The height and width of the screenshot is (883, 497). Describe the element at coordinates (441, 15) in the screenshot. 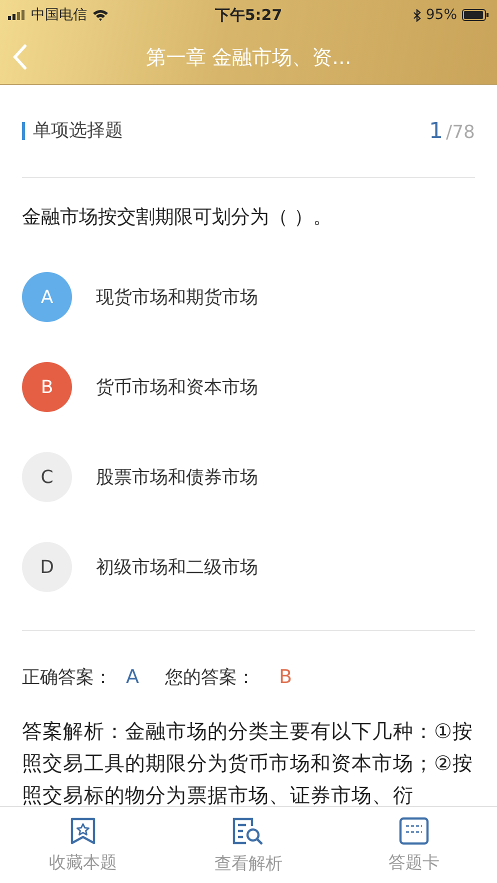

I see `battery-percent: 95%` at that location.